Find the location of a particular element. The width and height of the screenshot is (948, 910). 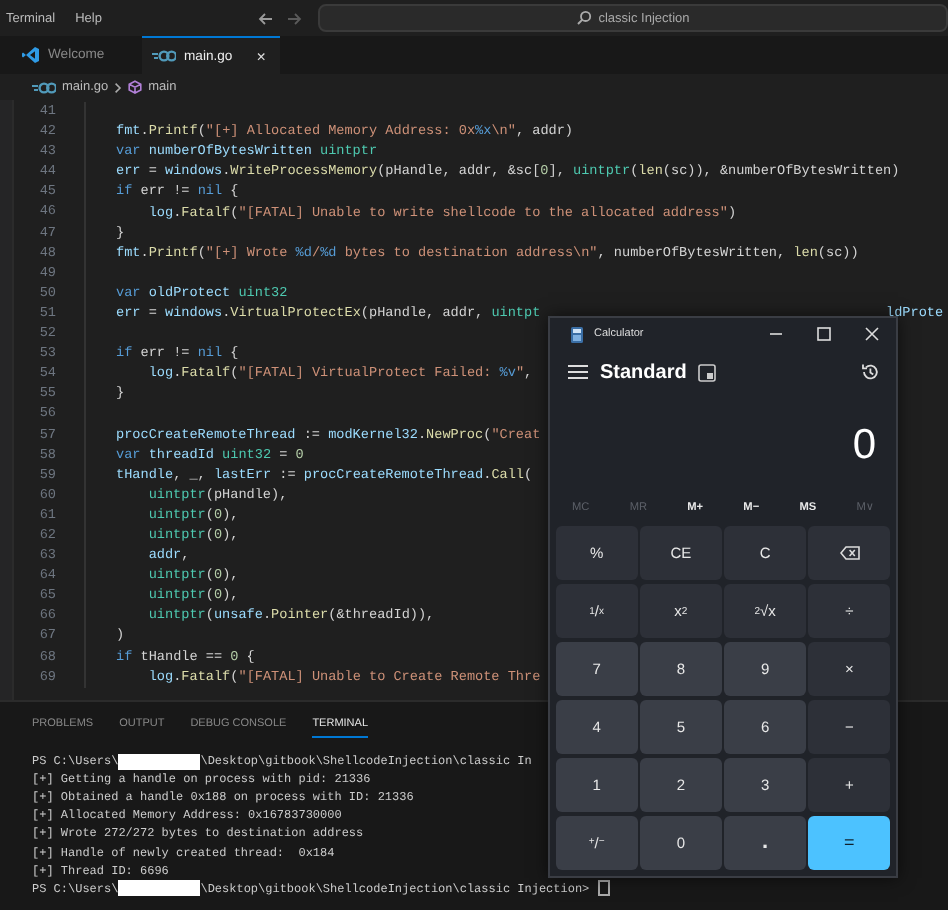

chevron-icon is located at coordinates (118, 87).